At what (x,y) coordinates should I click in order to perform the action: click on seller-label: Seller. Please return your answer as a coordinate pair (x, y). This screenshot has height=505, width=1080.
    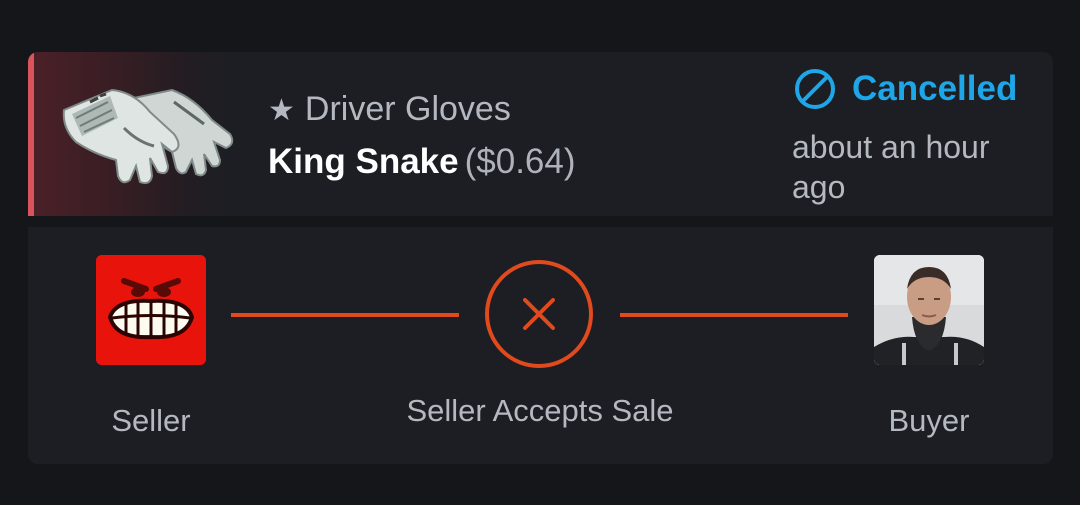
    Looking at the image, I should click on (151, 420).